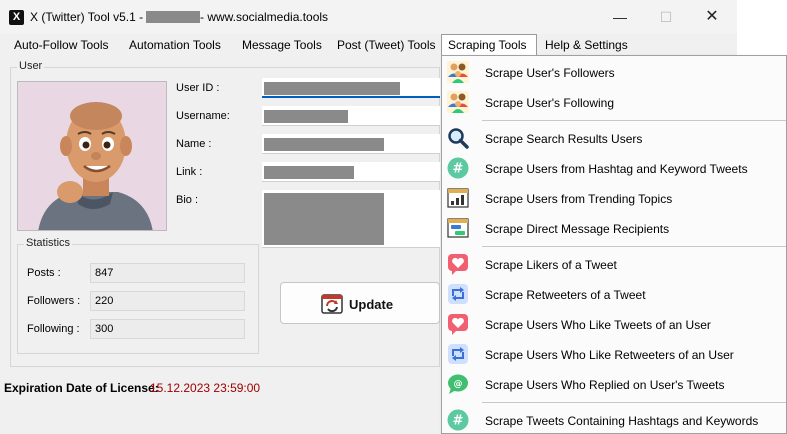 This screenshot has width=787, height=434. What do you see at coordinates (81, 388) in the screenshot?
I see `license-expiration-label: Expiration Date of License:` at bounding box center [81, 388].